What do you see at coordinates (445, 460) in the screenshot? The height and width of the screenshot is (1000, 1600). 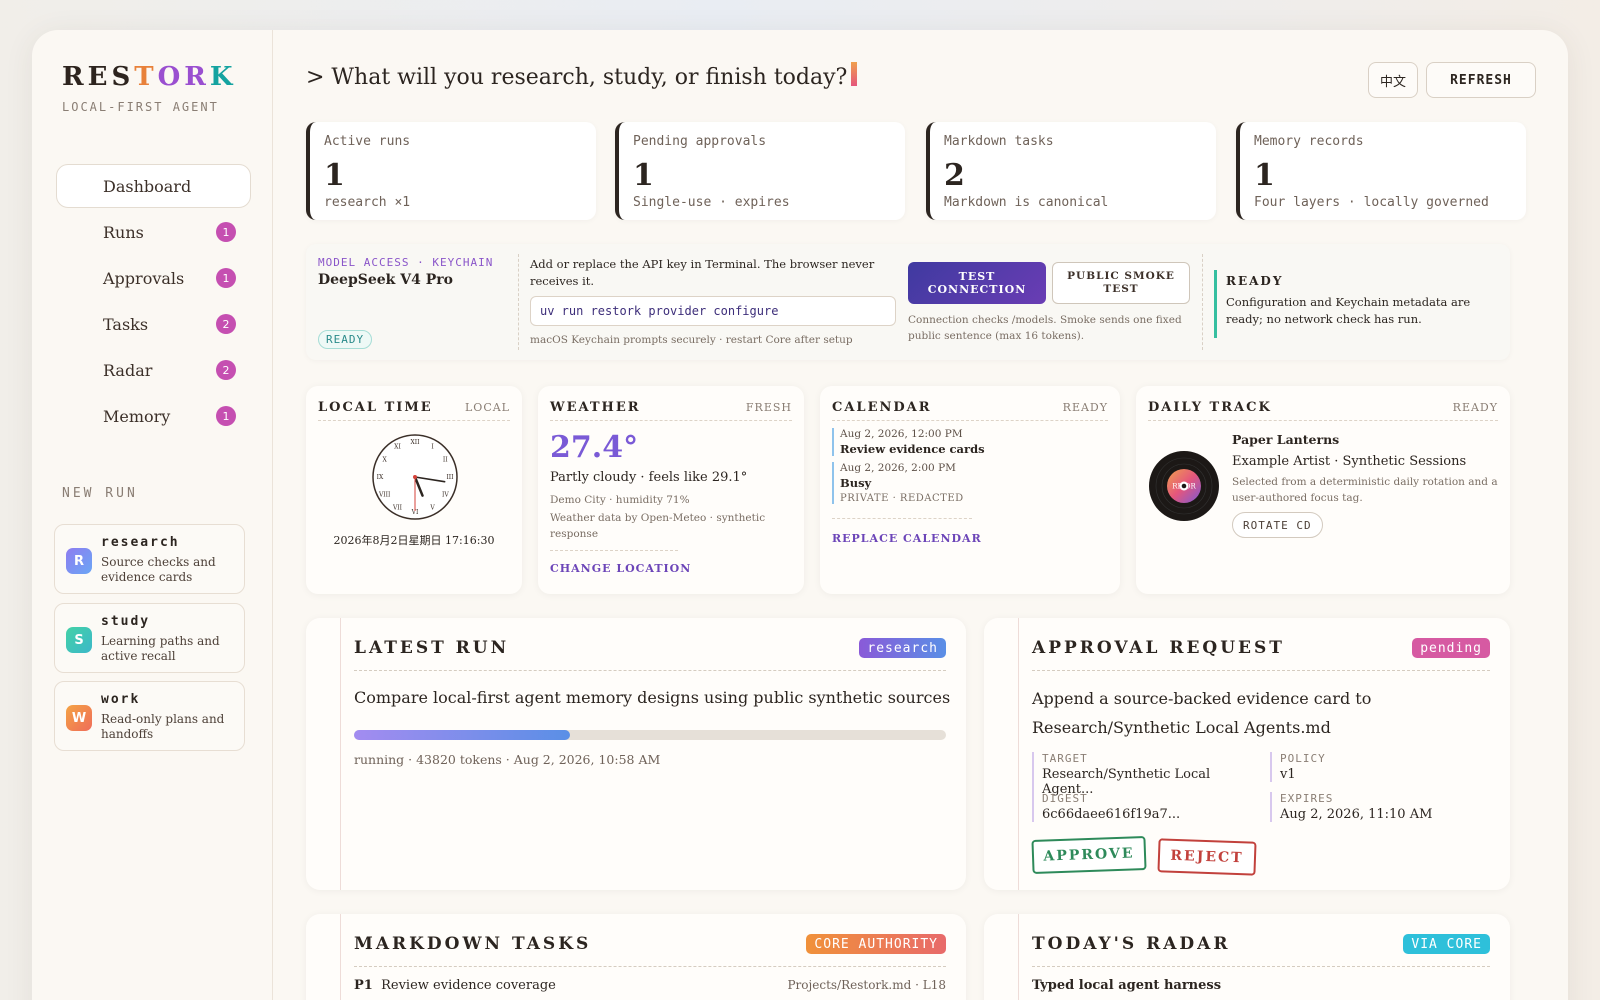 I see `clock-numeral: II` at bounding box center [445, 460].